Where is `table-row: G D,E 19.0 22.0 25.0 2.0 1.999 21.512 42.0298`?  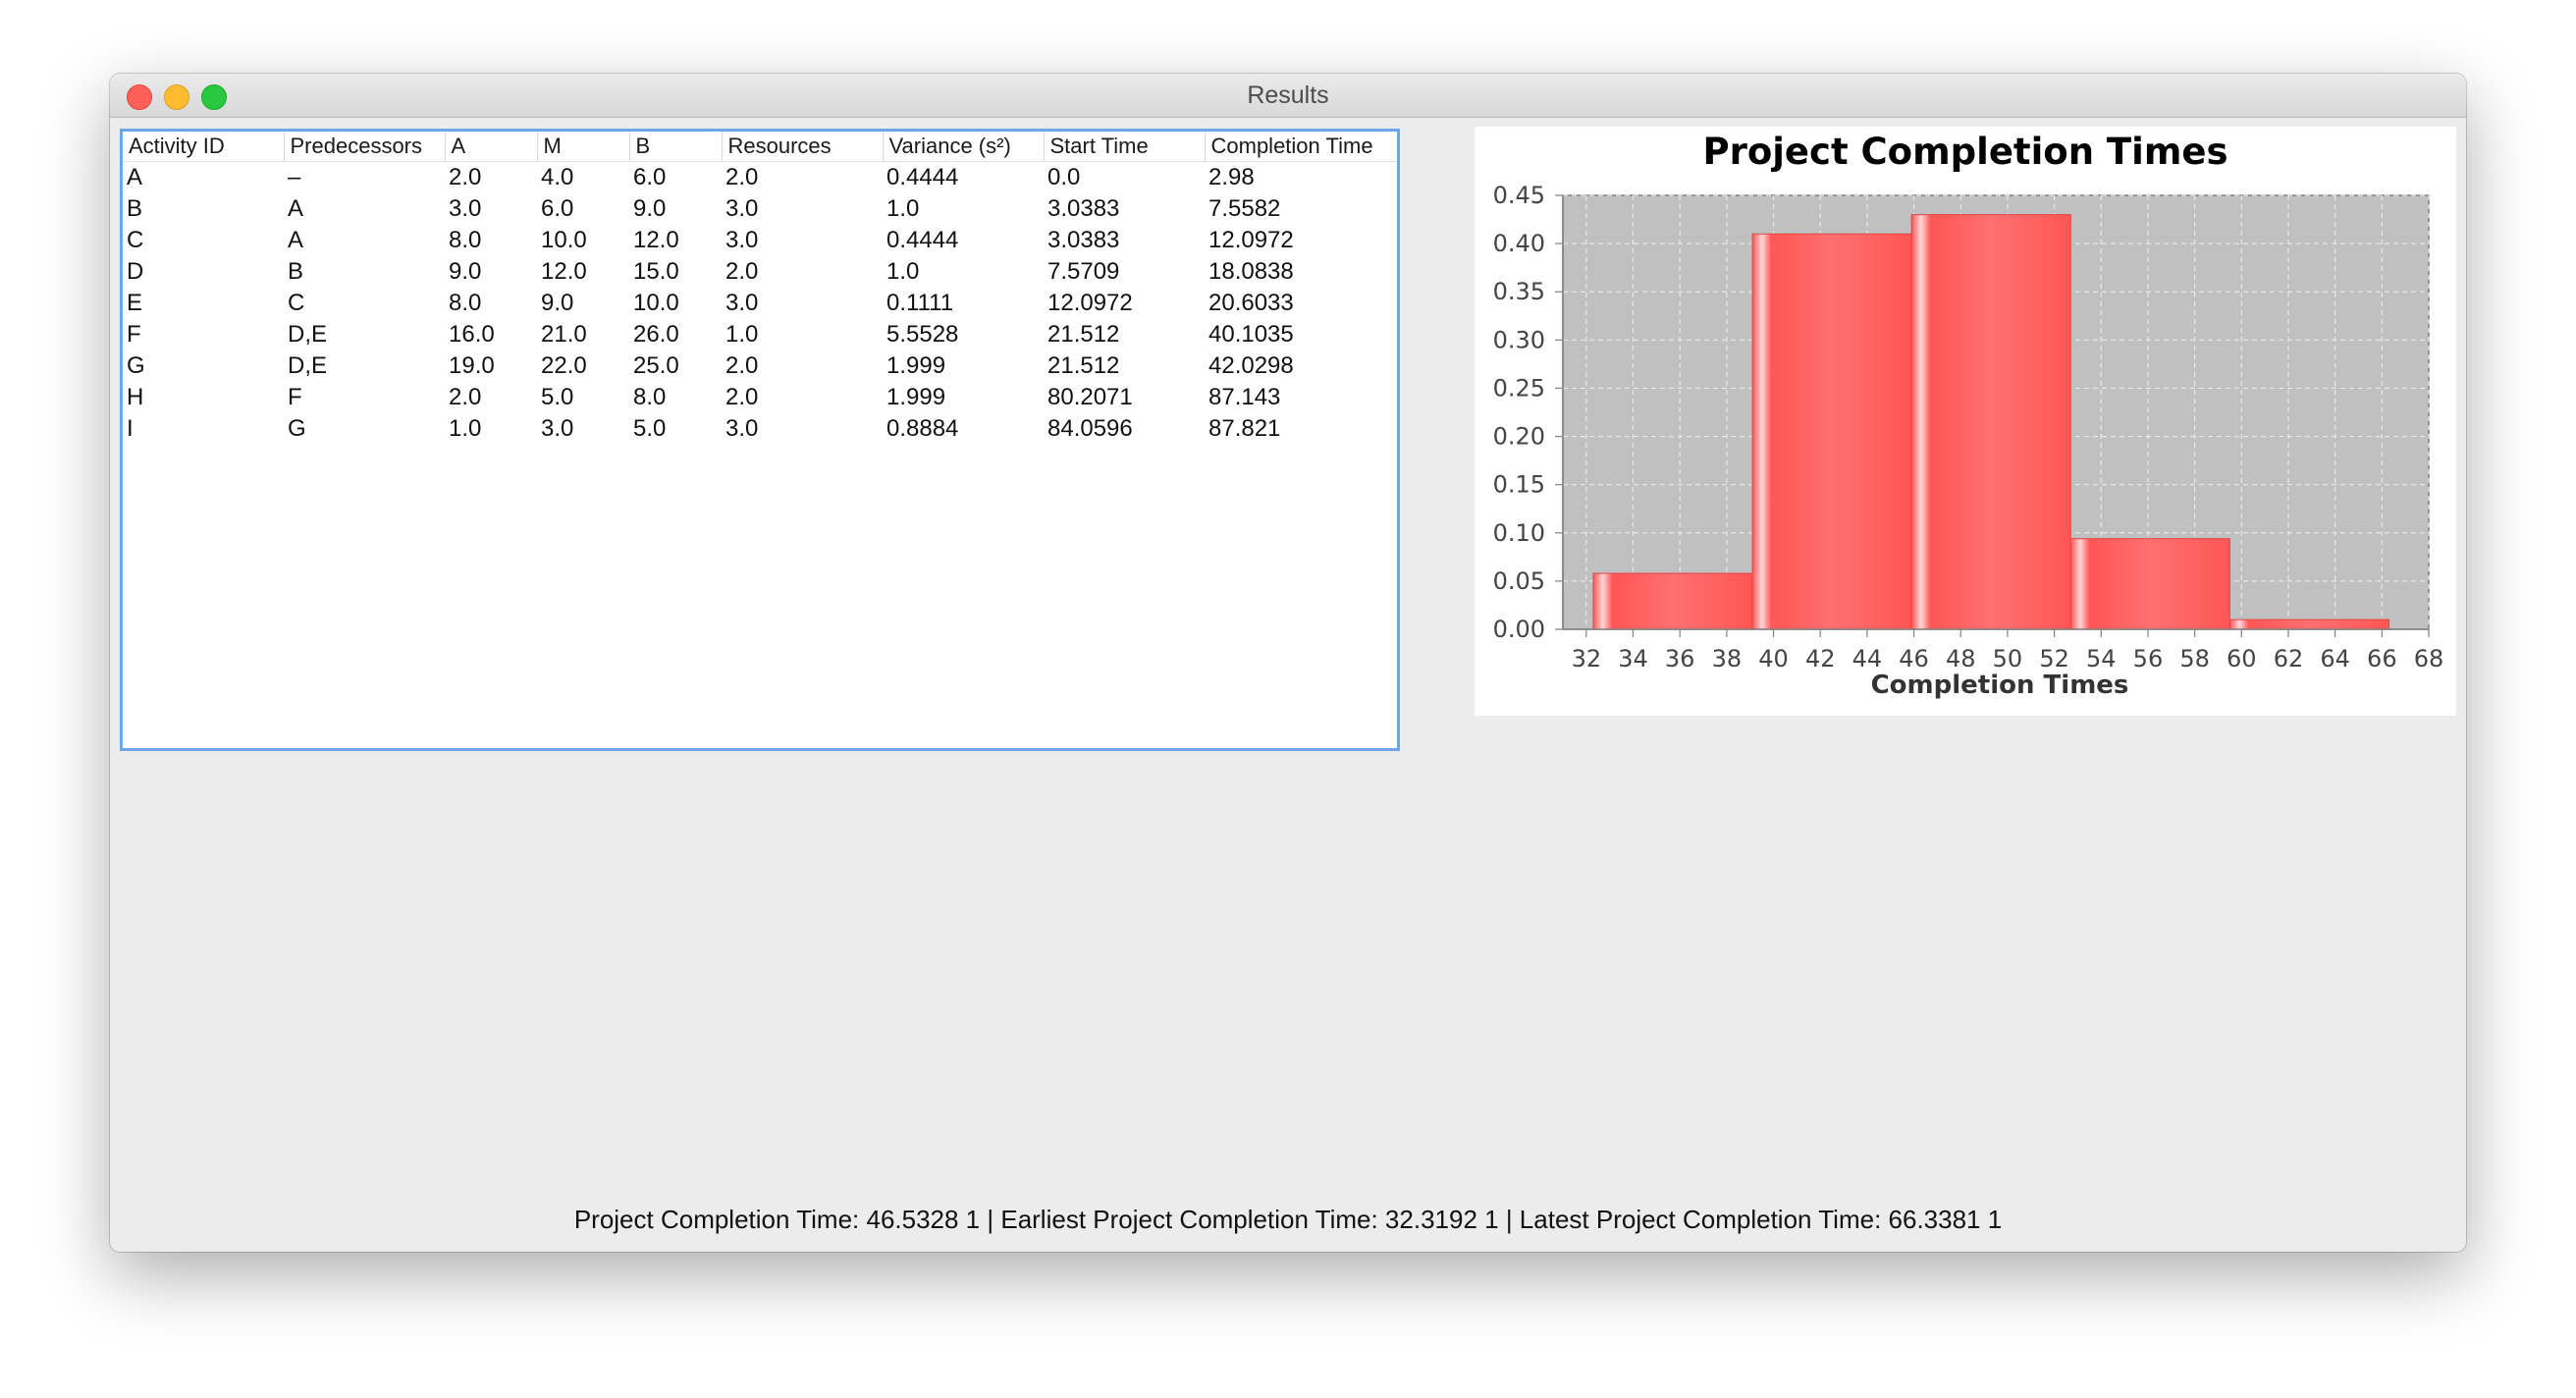 table-row: G D,E 19.0 22.0 25.0 2.0 1.999 21.512 42.0298 is located at coordinates (760, 366).